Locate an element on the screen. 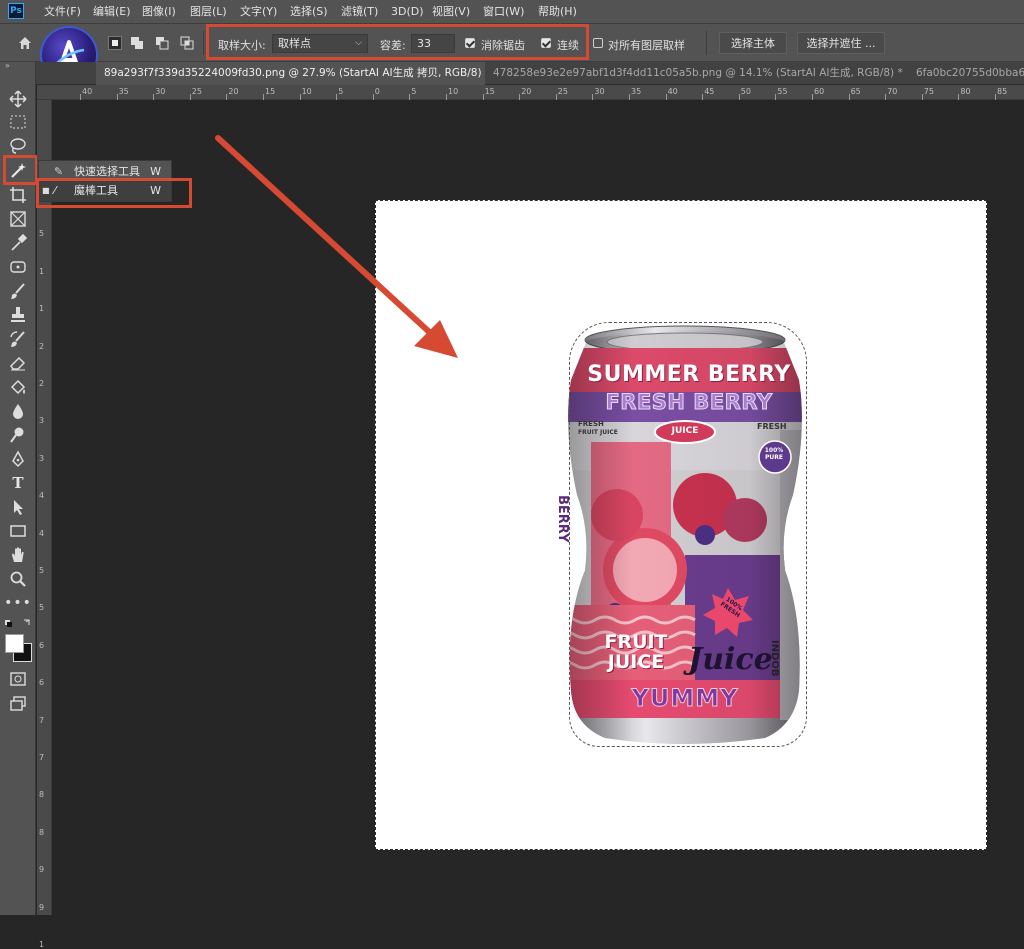 This screenshot has width=1024, height=949. collapse-panel-icon: » is located at coordinates (7, 65).